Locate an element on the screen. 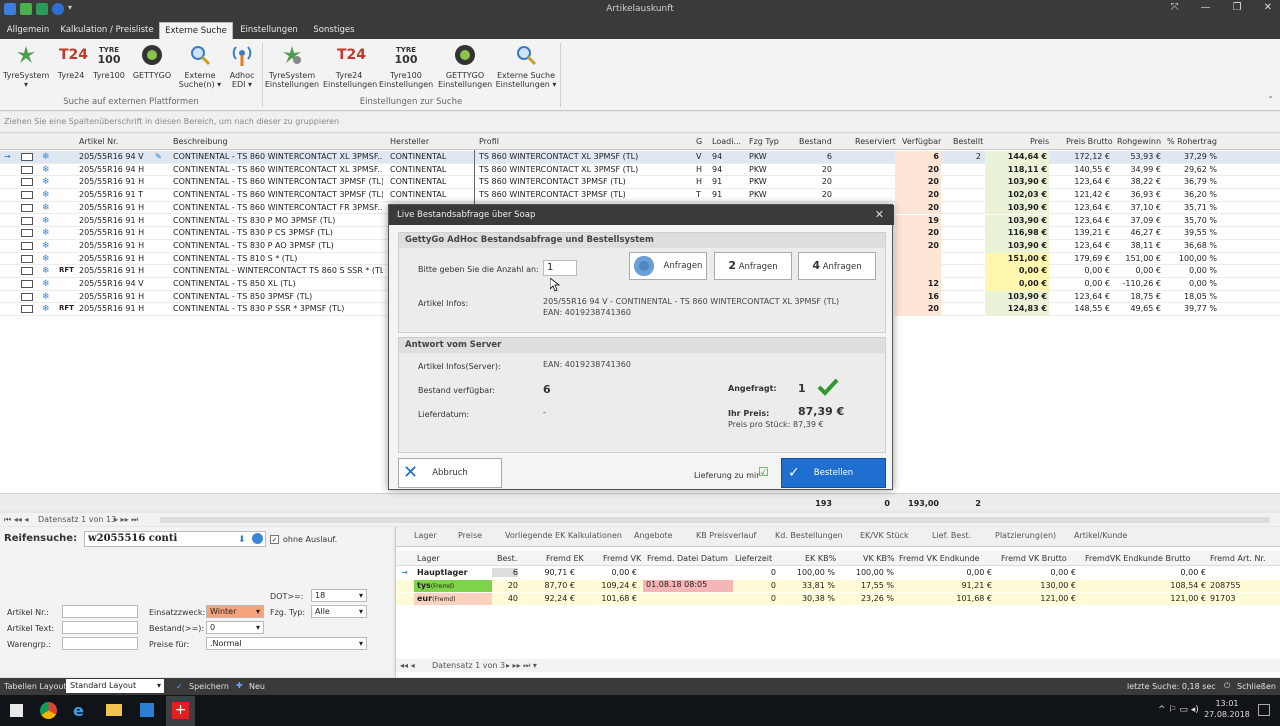  minimize-icon: — is located at coordinates (1206, 7).